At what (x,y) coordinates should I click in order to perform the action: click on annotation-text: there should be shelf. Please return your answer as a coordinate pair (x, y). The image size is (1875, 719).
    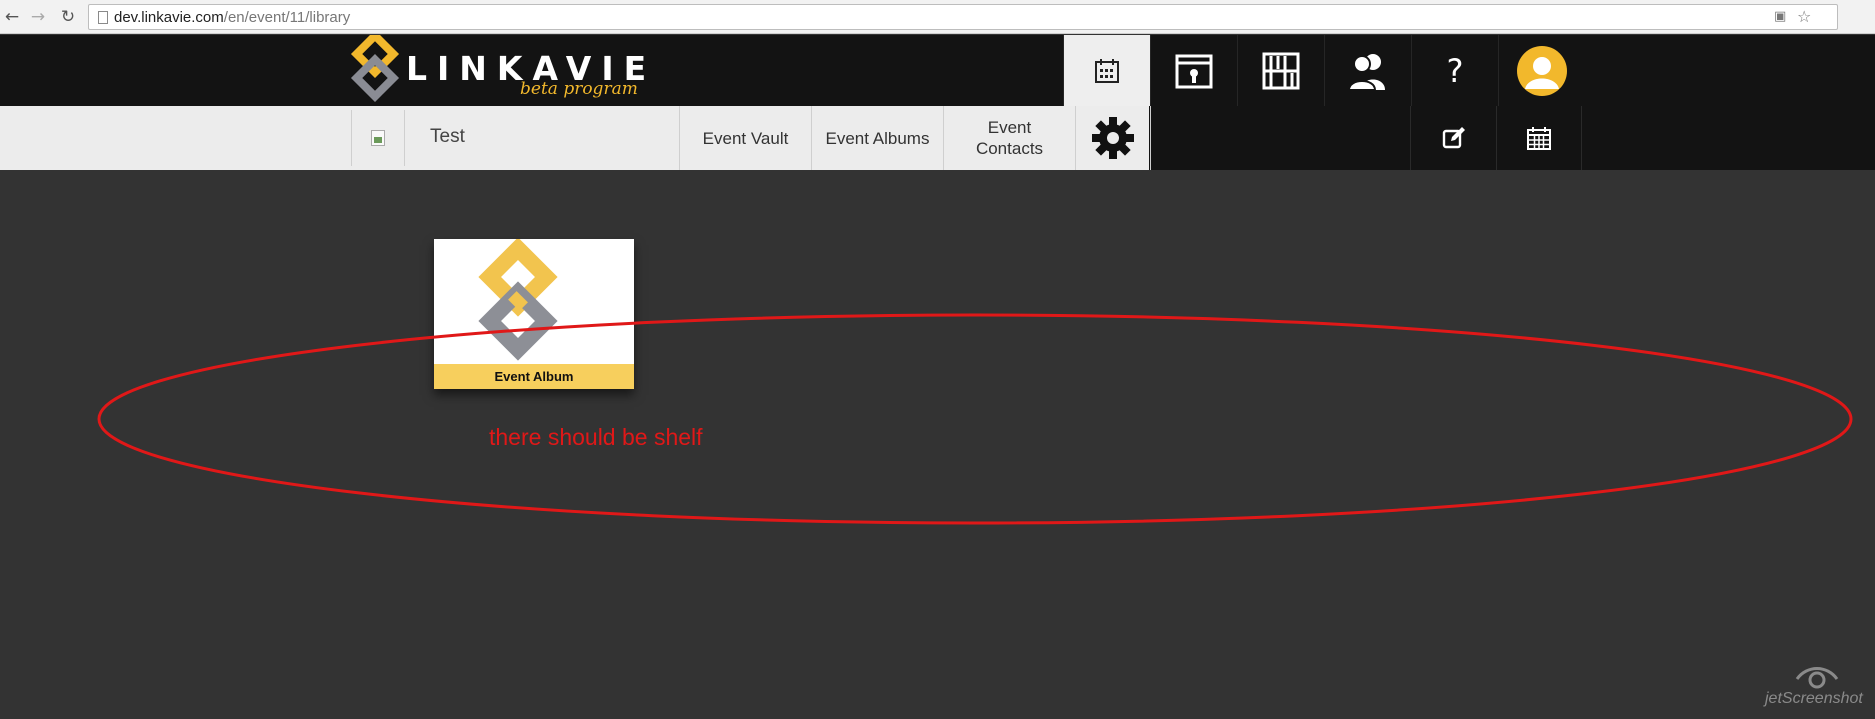
    Looking at the image, I should click on (596, 437).